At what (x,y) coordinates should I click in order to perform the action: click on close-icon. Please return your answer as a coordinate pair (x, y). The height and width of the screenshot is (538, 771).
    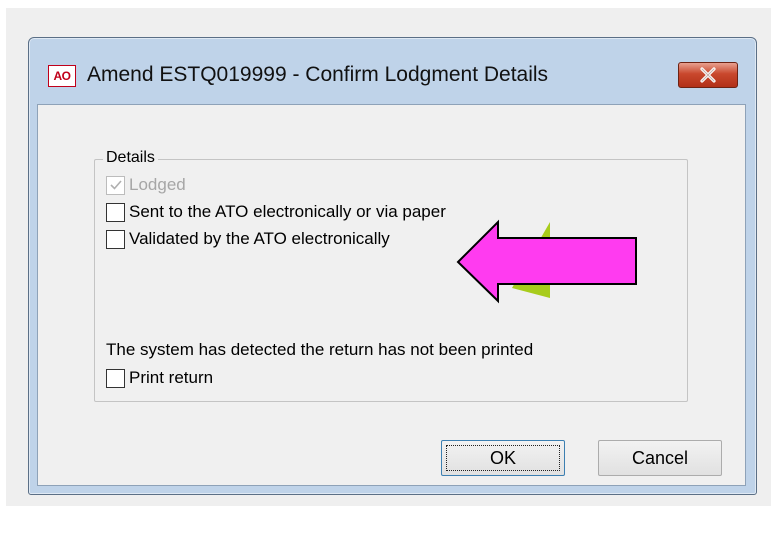
    Looking at the image, I should click on (708, 75).